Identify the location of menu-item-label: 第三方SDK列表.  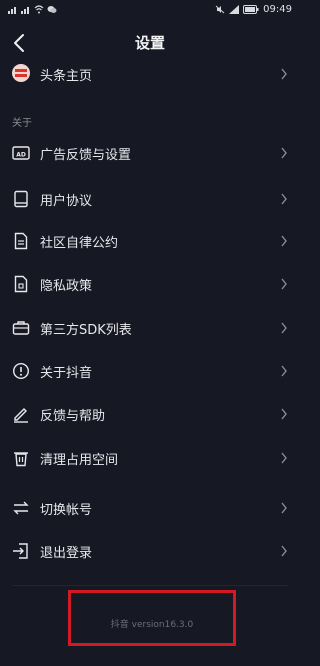
(86, 330).